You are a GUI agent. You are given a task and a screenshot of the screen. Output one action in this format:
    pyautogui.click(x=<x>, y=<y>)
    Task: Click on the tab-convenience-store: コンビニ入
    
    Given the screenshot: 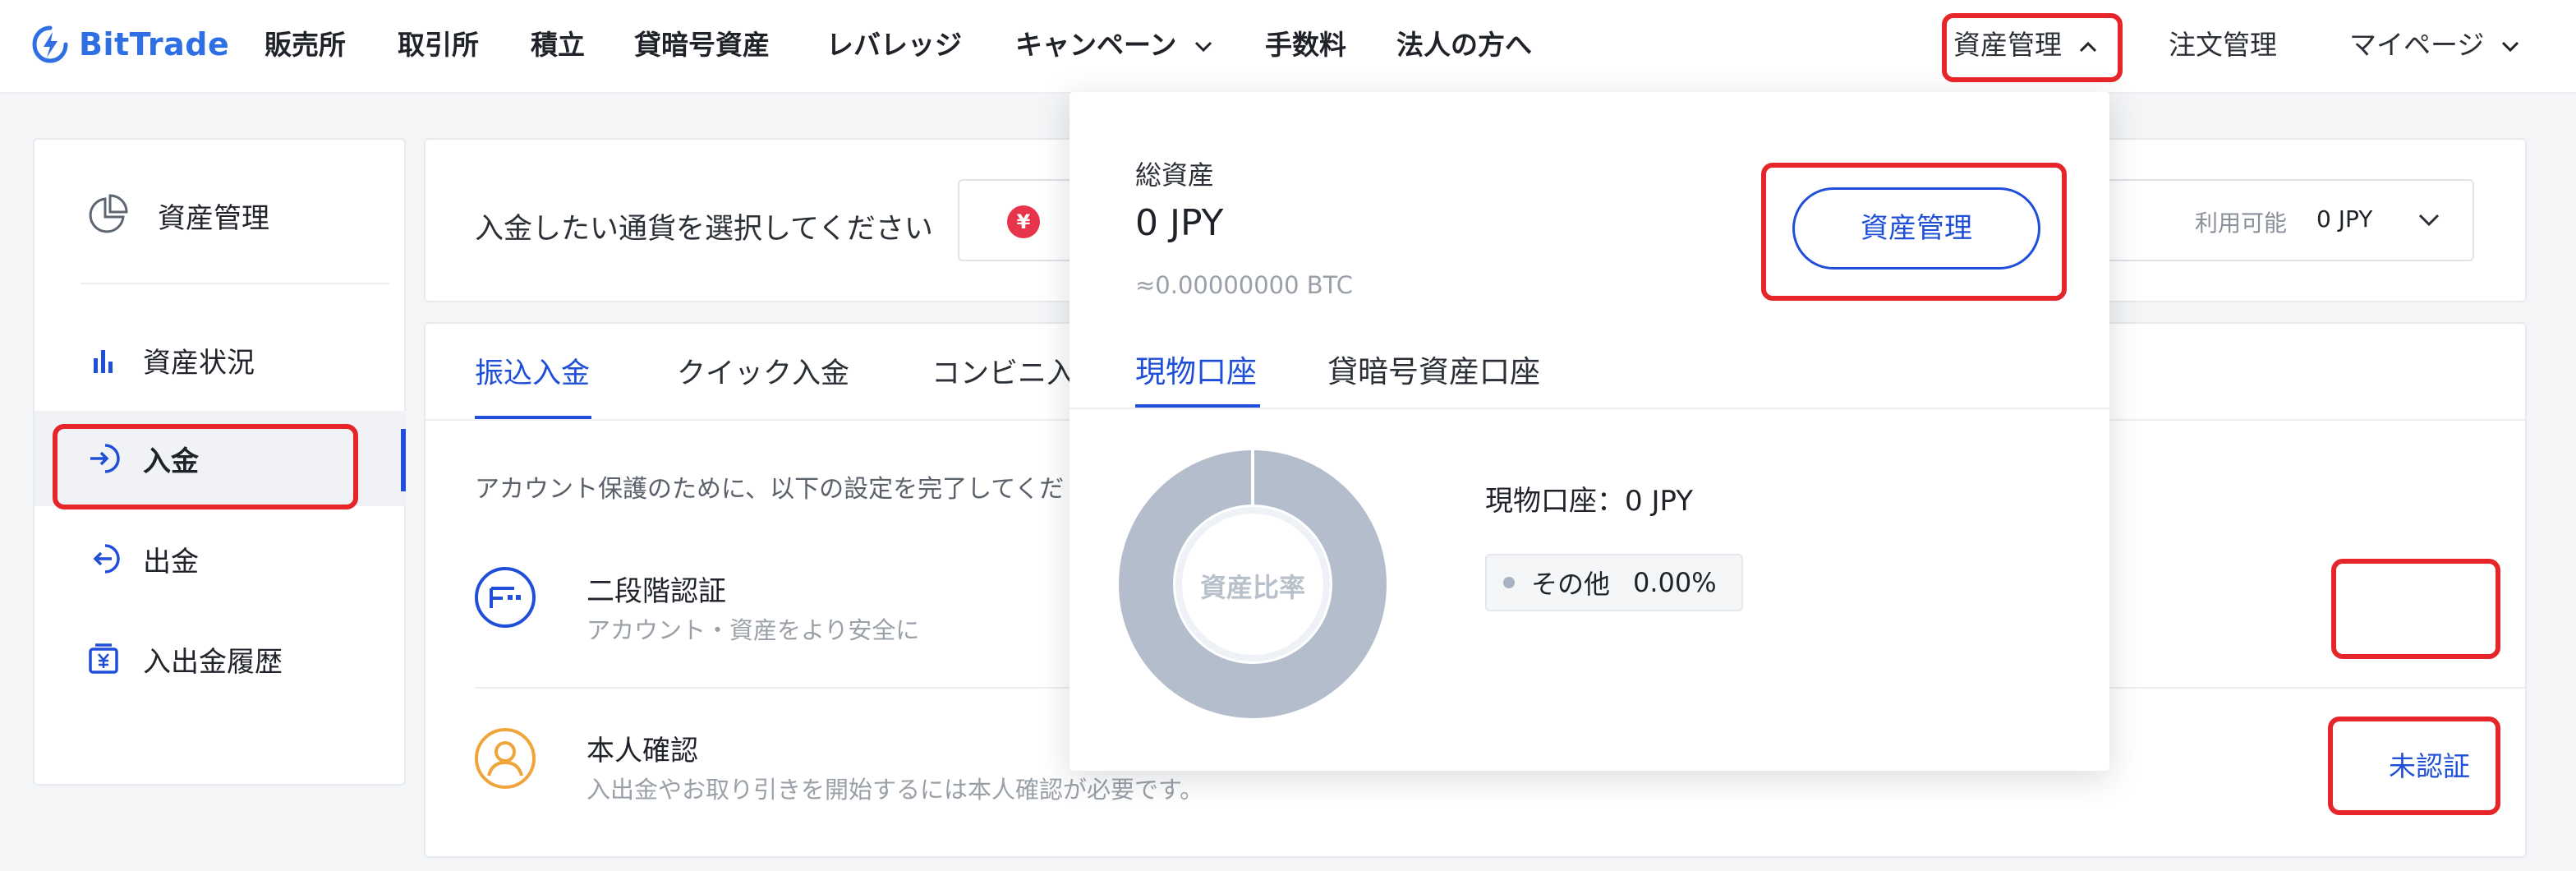 What is the action you would take?
    pyautogui.click(x=1003, y=371)
    